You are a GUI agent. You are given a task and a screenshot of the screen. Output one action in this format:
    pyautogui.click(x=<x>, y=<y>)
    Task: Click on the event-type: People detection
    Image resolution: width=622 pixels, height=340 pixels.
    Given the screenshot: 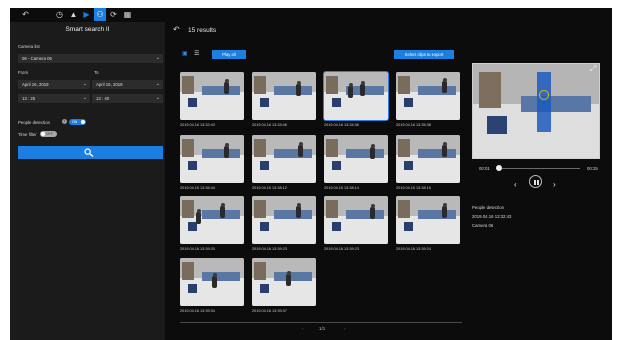 What is the action you would take?
    pyautogui.click(x=488, y=207)
    